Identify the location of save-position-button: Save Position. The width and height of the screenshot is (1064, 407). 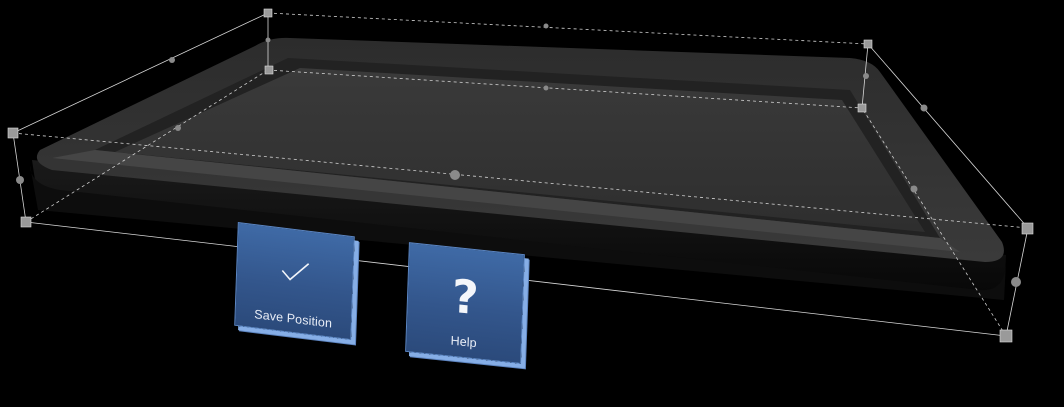
(294, 281).